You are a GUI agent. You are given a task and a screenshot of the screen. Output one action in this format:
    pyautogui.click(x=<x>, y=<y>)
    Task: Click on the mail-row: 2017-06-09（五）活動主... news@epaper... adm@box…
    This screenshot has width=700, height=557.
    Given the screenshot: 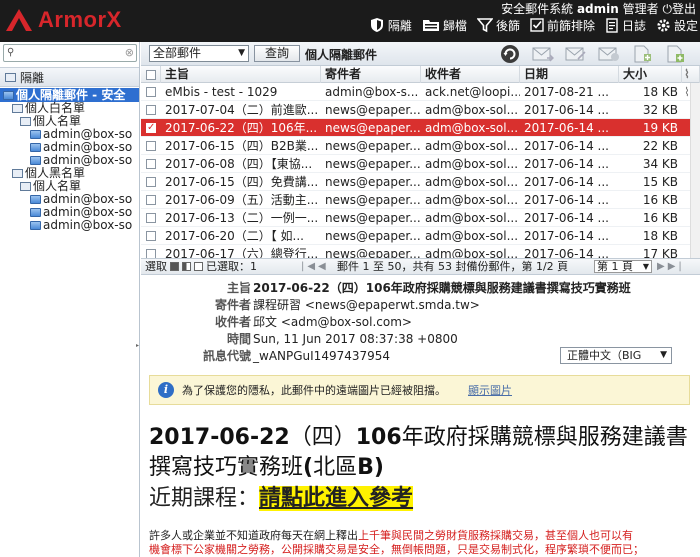 What is the action you would take?
    pyautogui.click(x=420, y=200)
    